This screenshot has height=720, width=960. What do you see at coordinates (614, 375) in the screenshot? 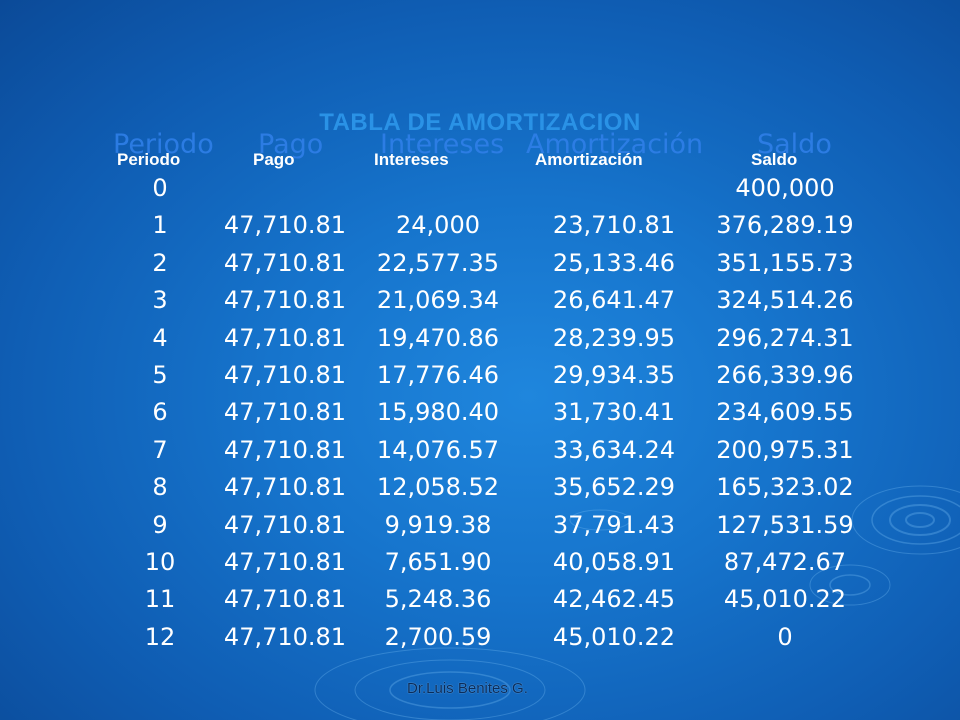
I see `cell-amortization: 29,934.35` at bounding box center [614, 375].